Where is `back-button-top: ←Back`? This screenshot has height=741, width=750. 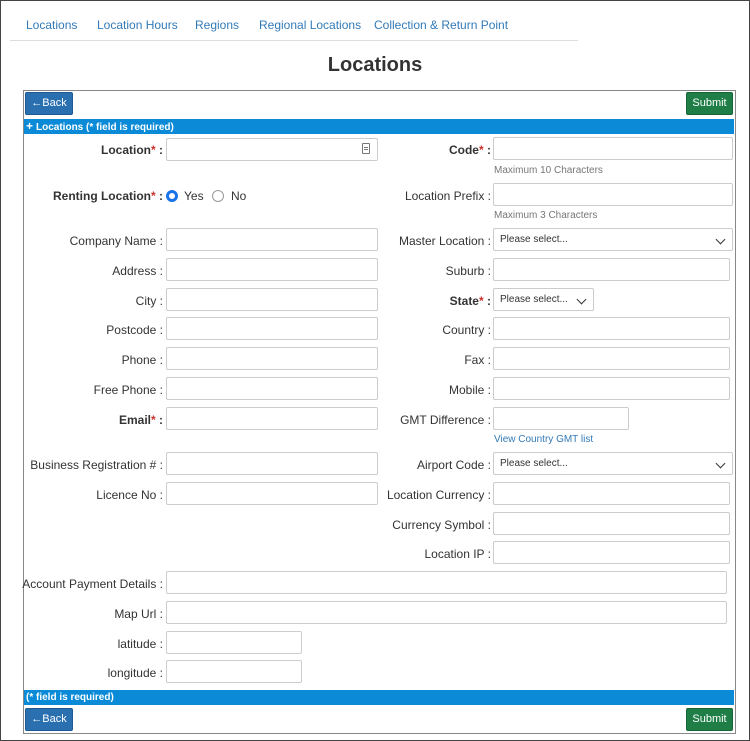
back-button-top: ←Back is located at coordinates (49, 103).